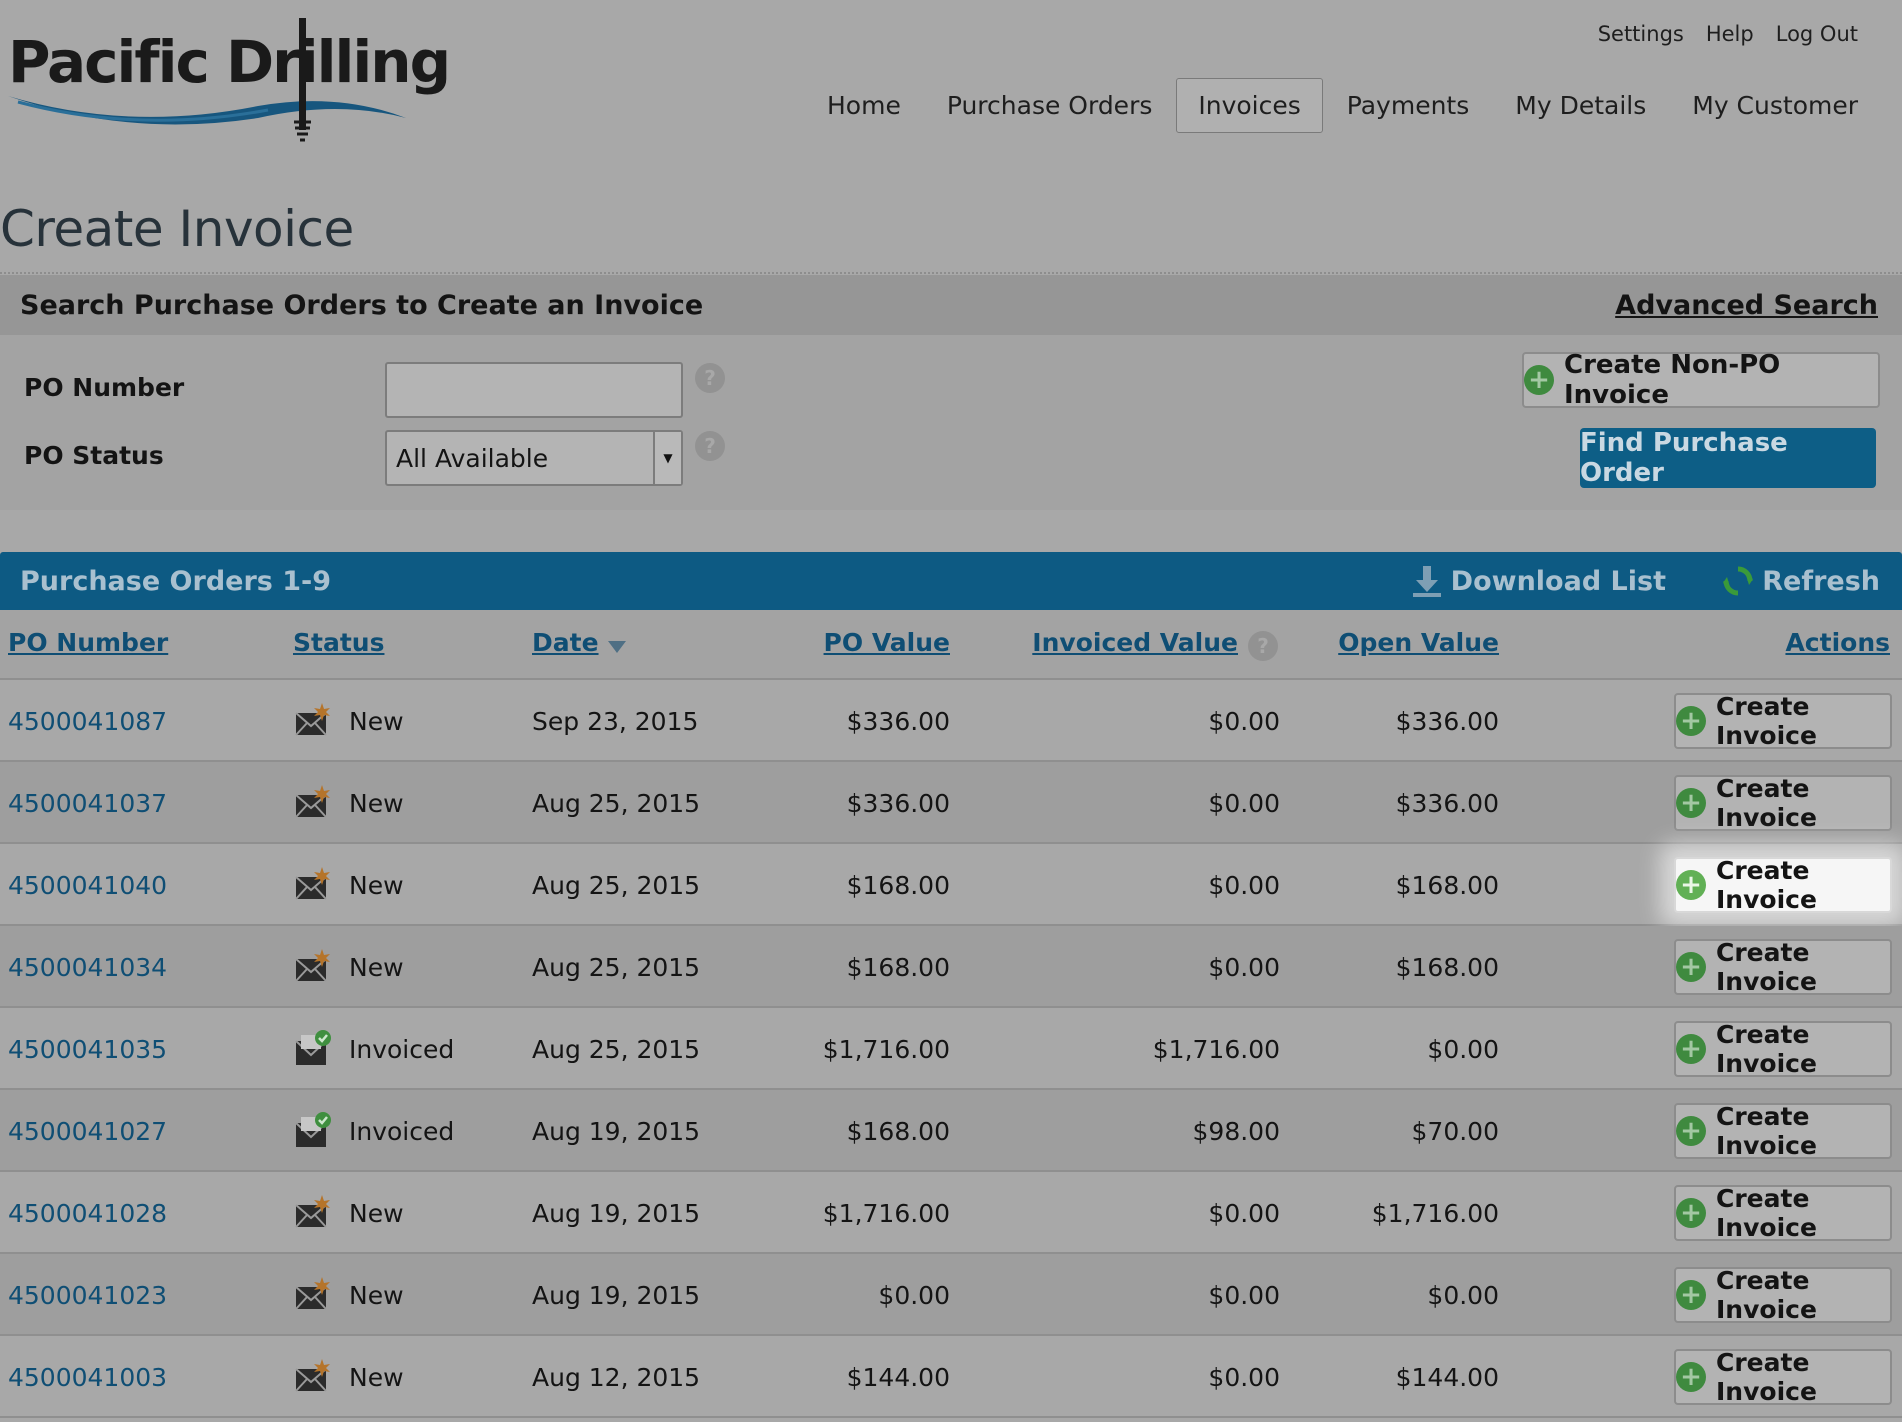 The width and height of the screenshot is (1902, 1422). I want to click on title-divider, so click(951, 273).